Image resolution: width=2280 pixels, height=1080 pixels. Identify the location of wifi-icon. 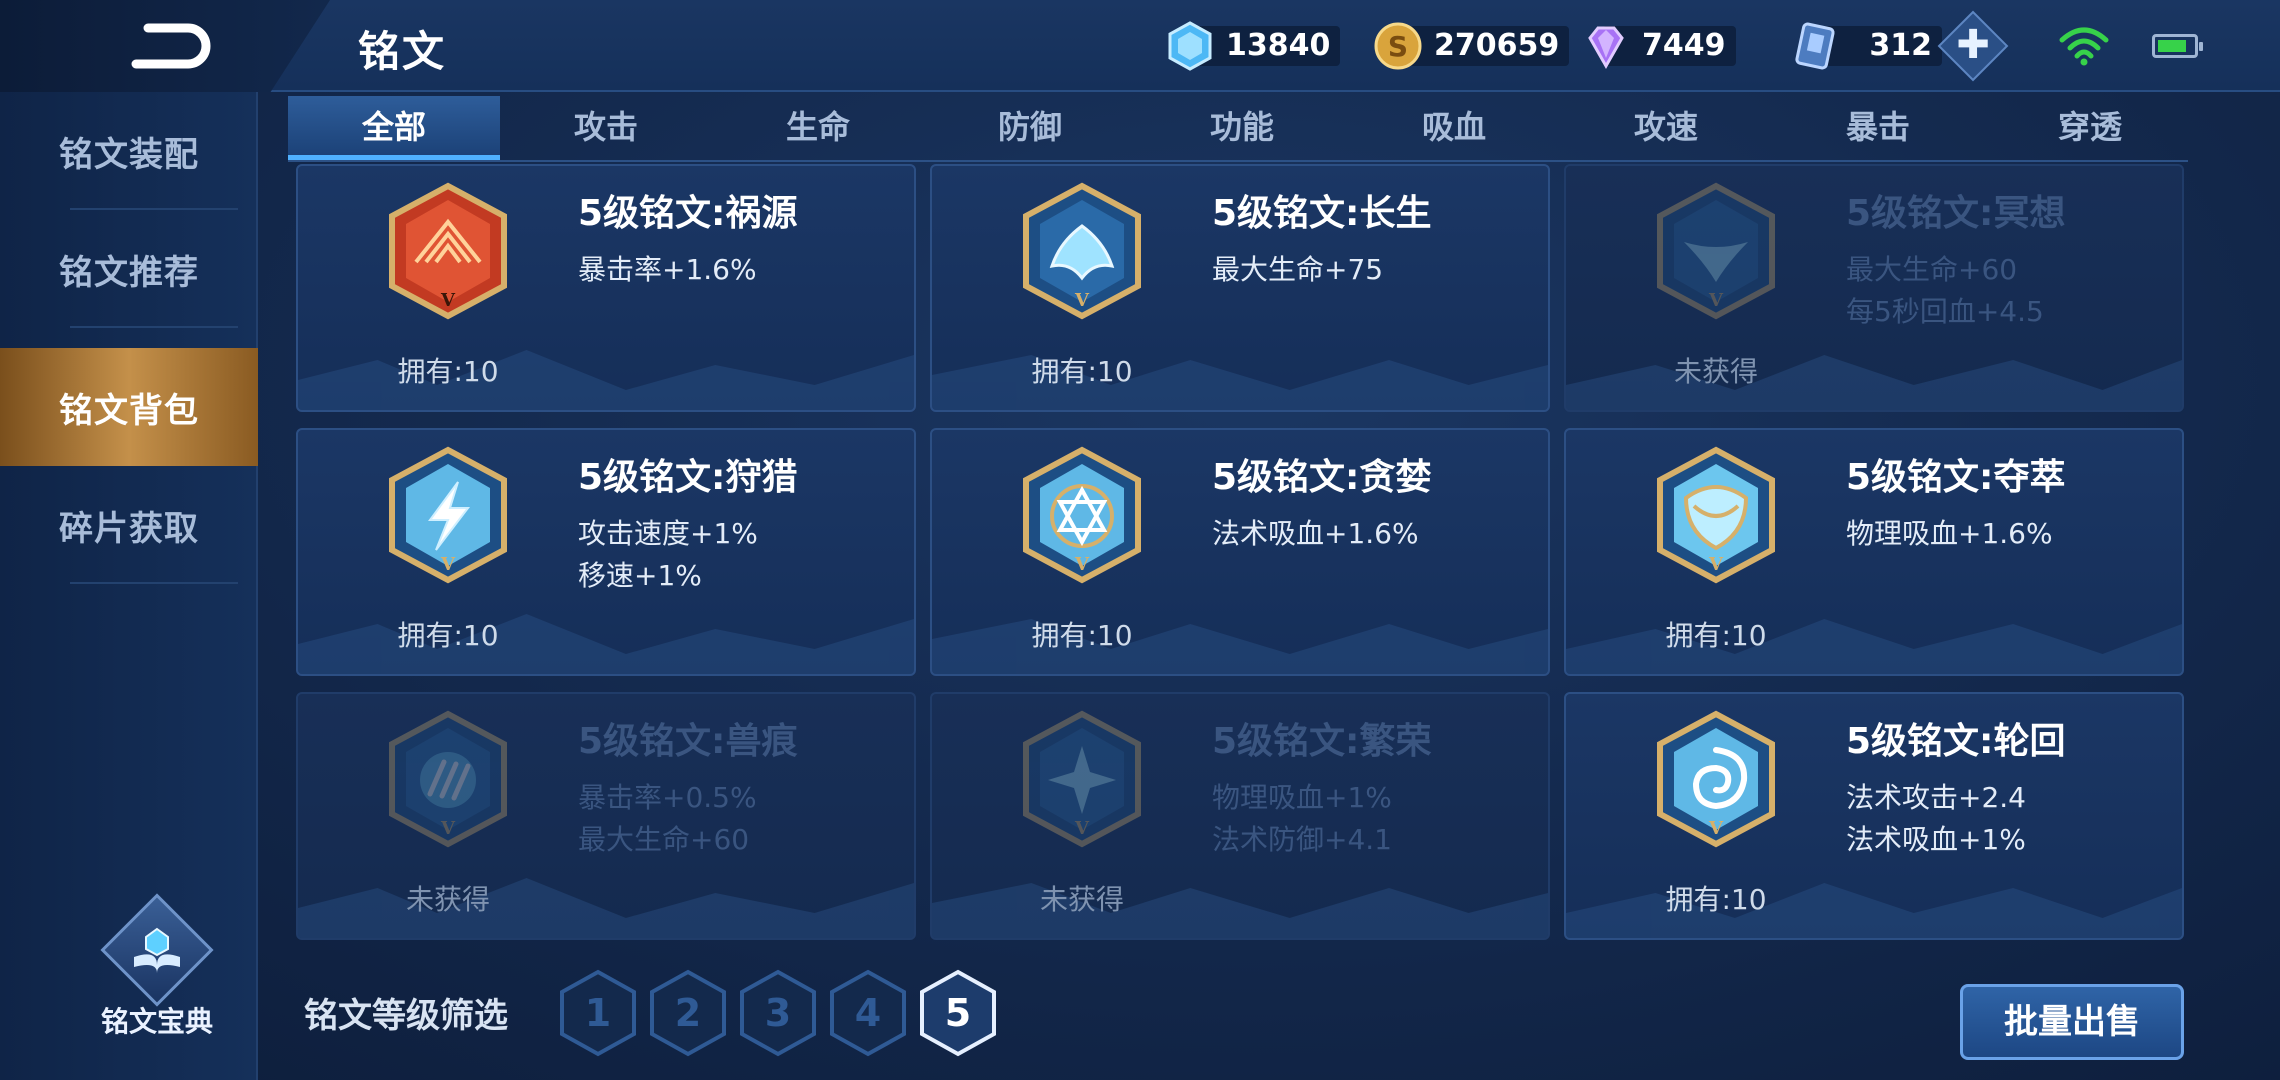
(2084, 46).